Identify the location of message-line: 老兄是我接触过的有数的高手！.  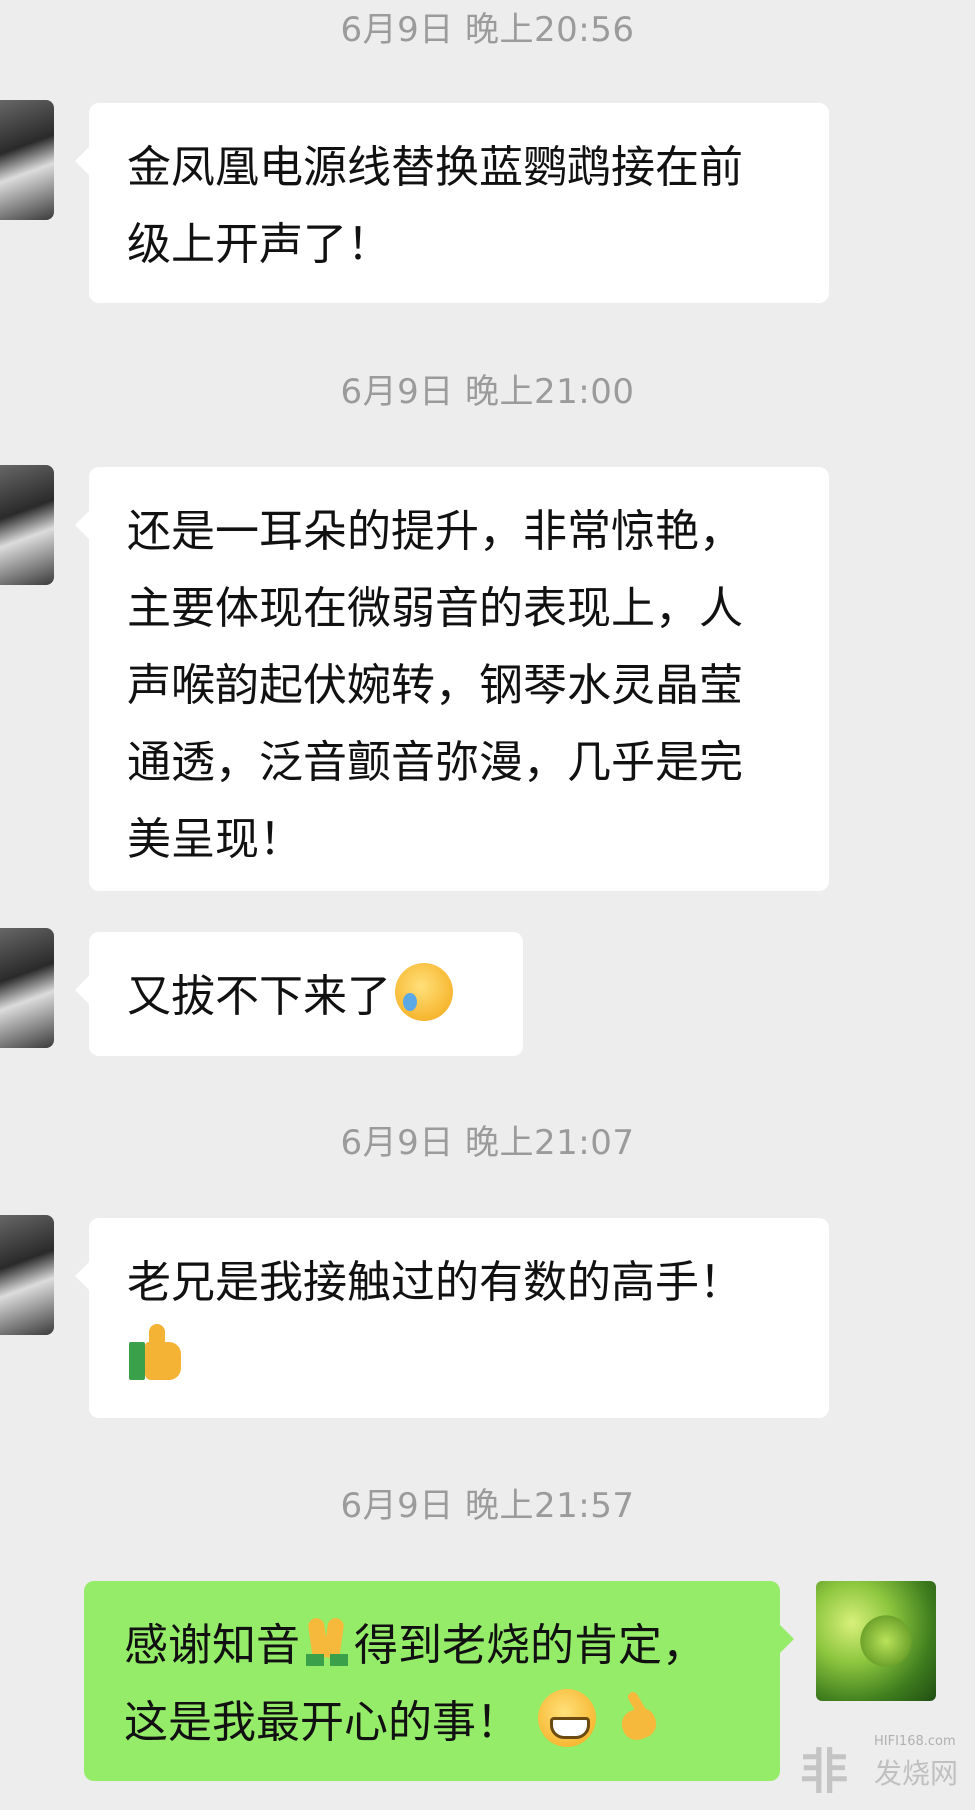
(435, 1282).